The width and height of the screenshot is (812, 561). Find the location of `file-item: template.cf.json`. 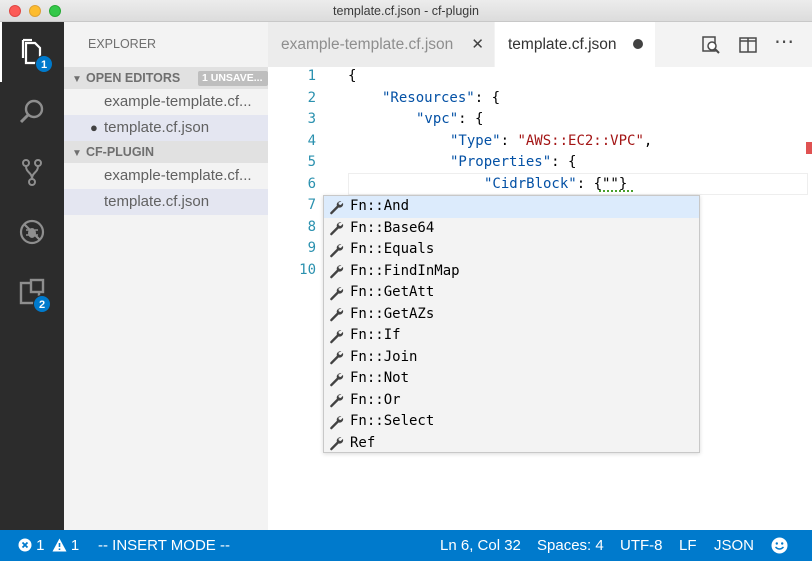

file-item: template.cf.json is located at coordinates (166, 202).